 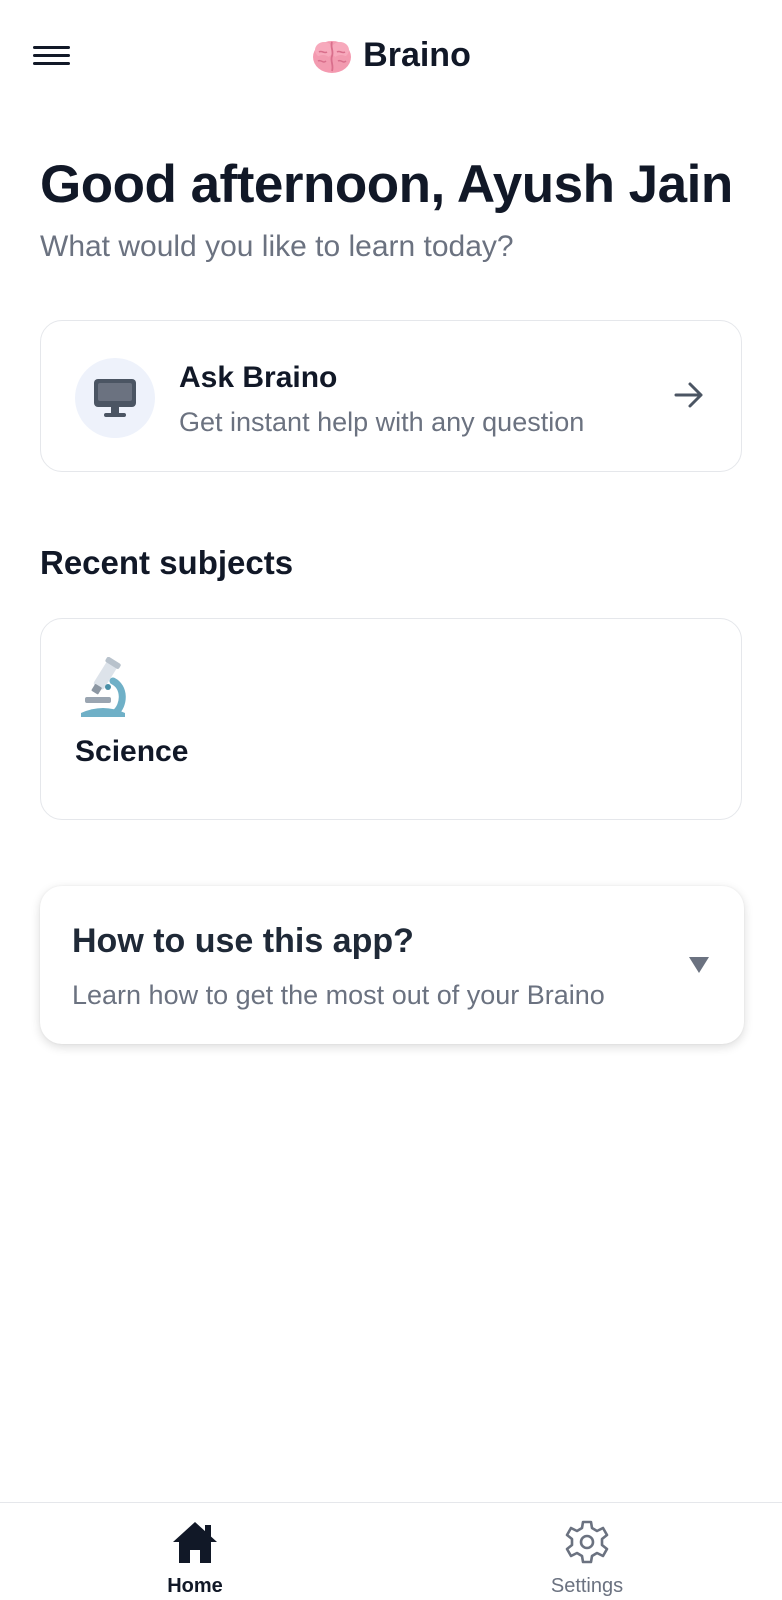 I want to click on ask-icon-circle, so click(x=115, y=398).